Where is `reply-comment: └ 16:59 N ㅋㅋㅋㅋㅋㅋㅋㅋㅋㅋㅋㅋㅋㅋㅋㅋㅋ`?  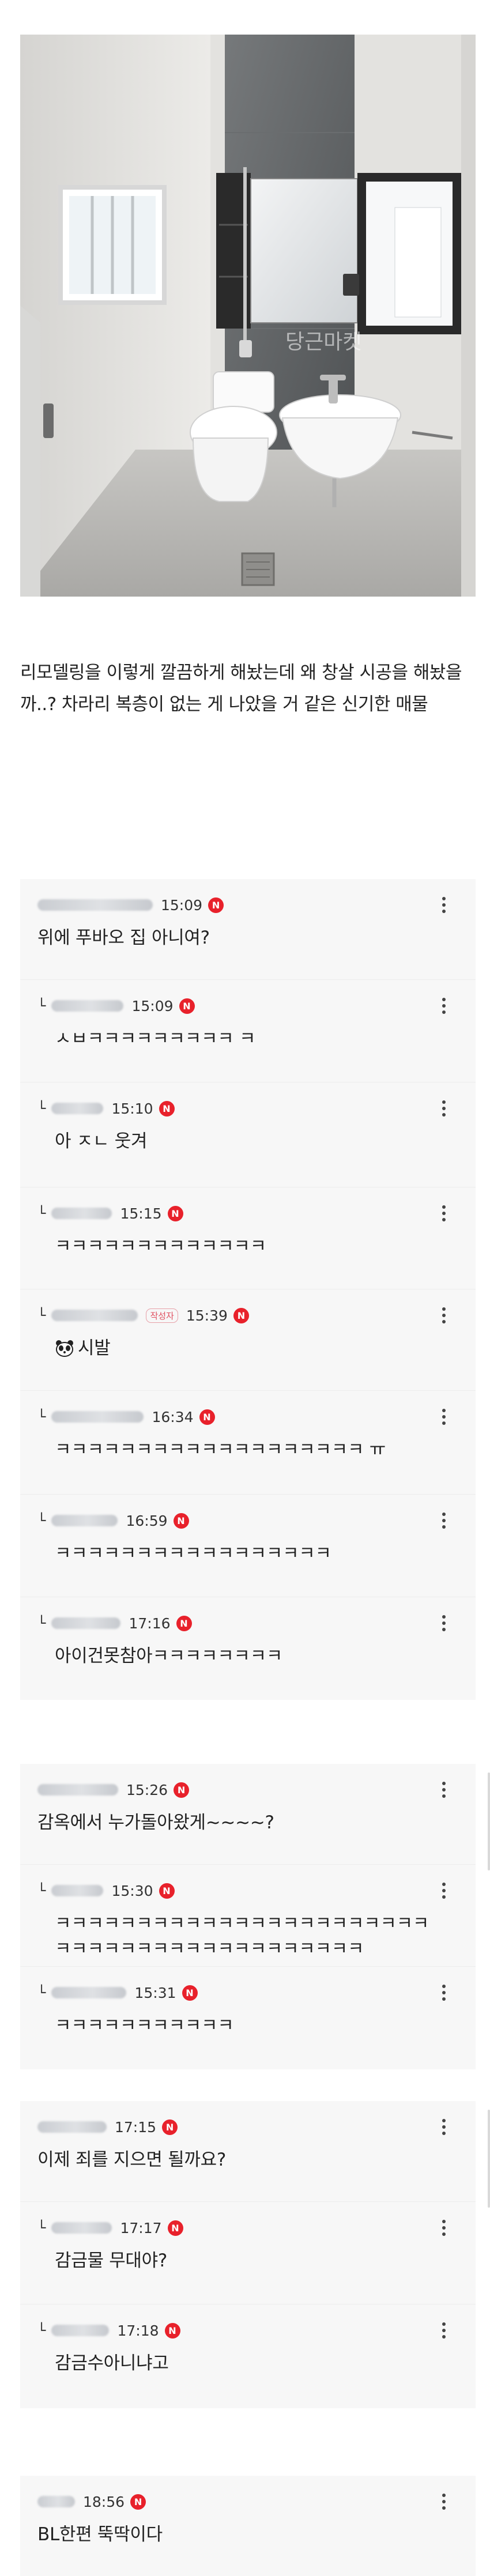
reply-comment: └ 16:59 N ㅋㅋㅋㅋㅋㅋㅋㅋㅋㅋㅋㅋㅋㅋㅋㅋㅋ is located at coordinates (248, 1546).